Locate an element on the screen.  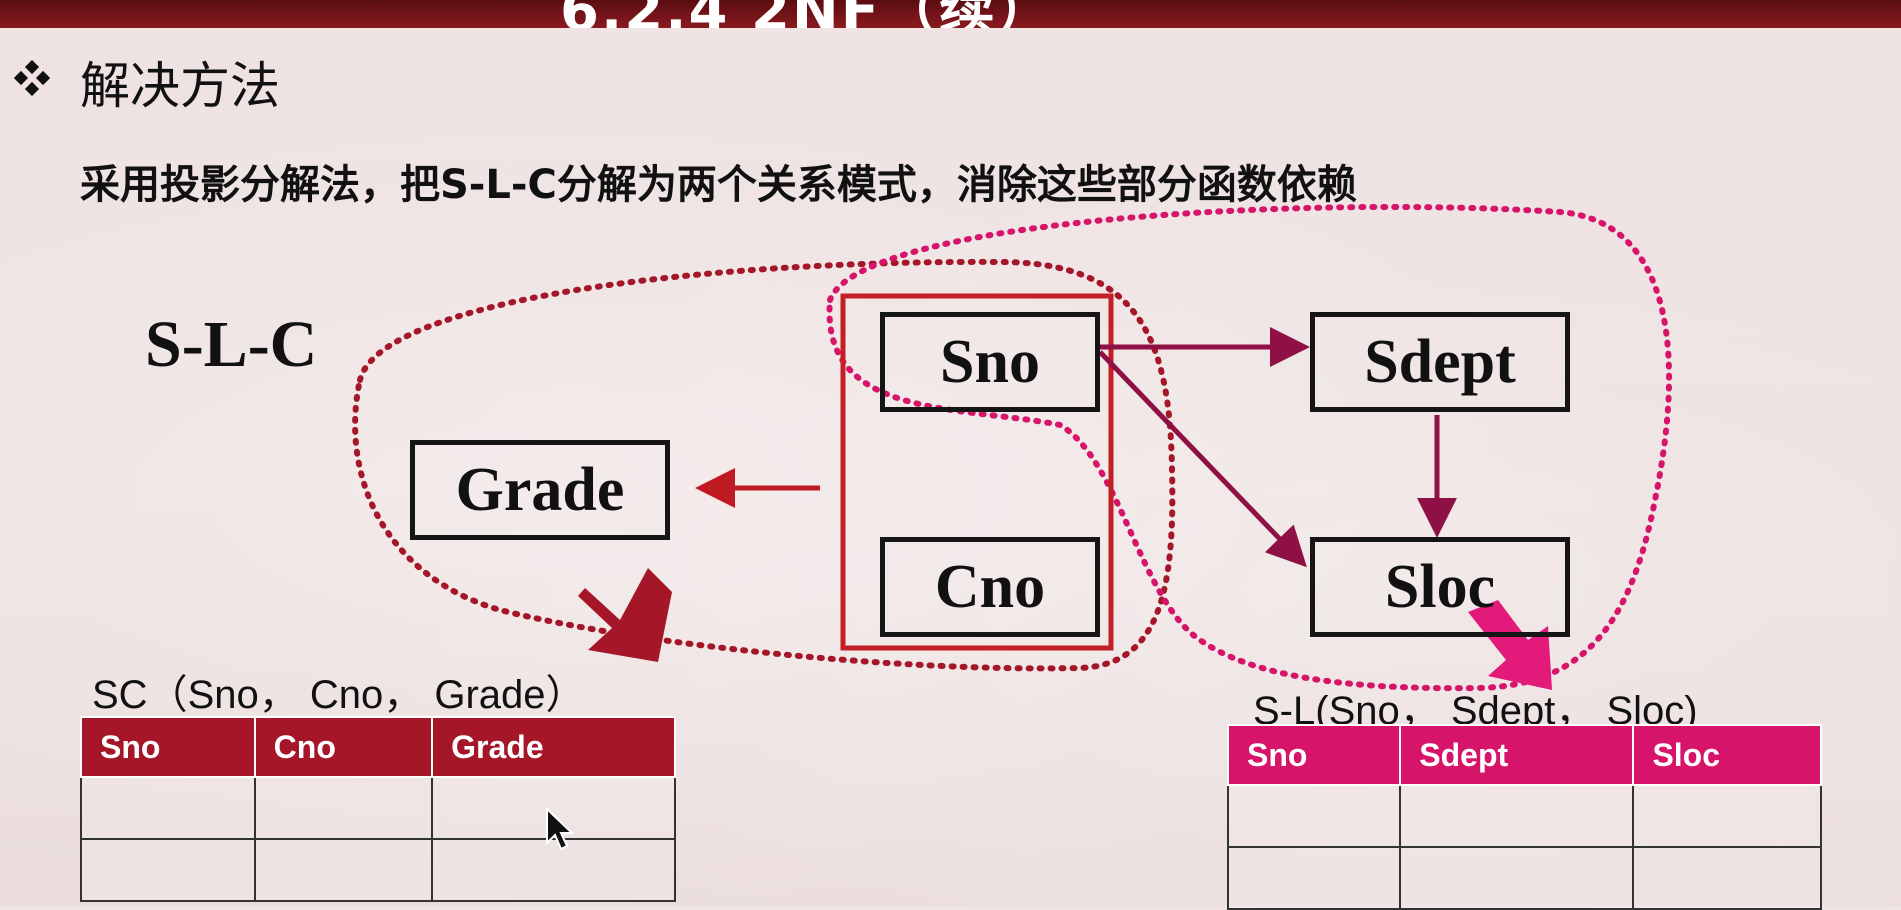
sl-col-header: Sloc is located at coordinates (1727, 755).